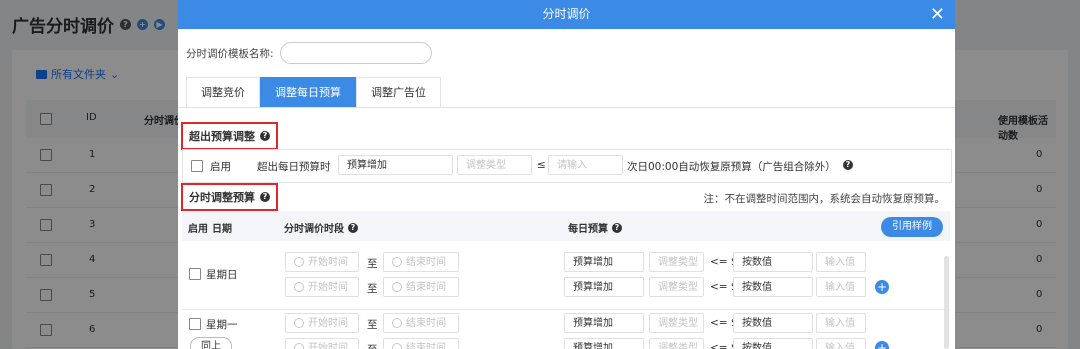  What do you see at coordinates (321, 227) in the screenshot?
I see `col-period: 分时调价时段?` at bounding box center [321, 227].